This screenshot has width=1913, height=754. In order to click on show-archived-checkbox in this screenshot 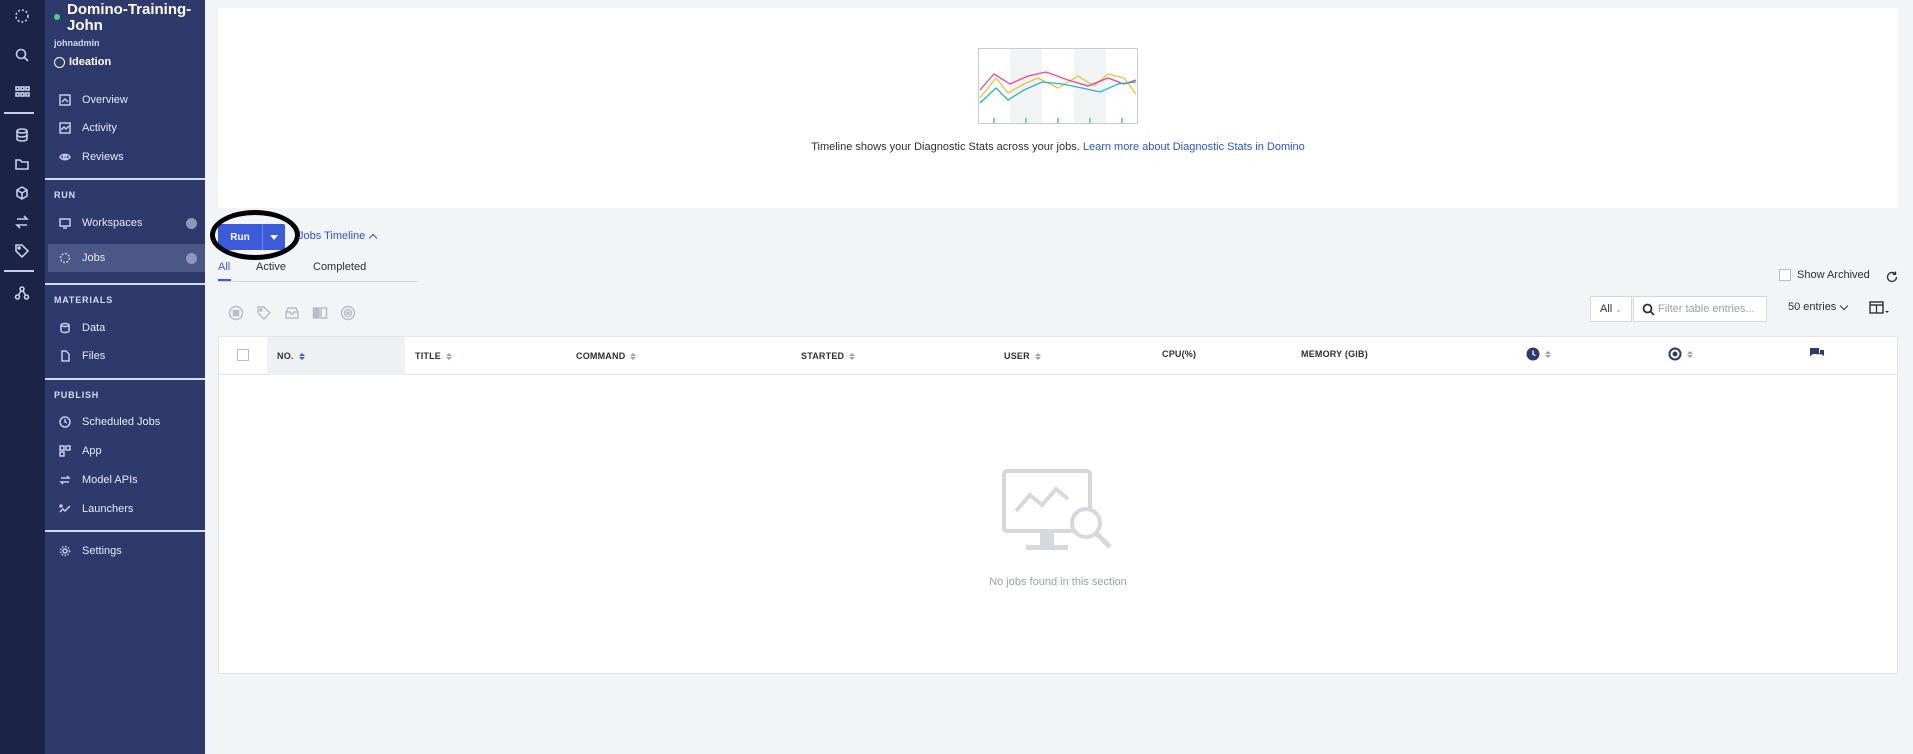, I will do `click(1785, 275)`.